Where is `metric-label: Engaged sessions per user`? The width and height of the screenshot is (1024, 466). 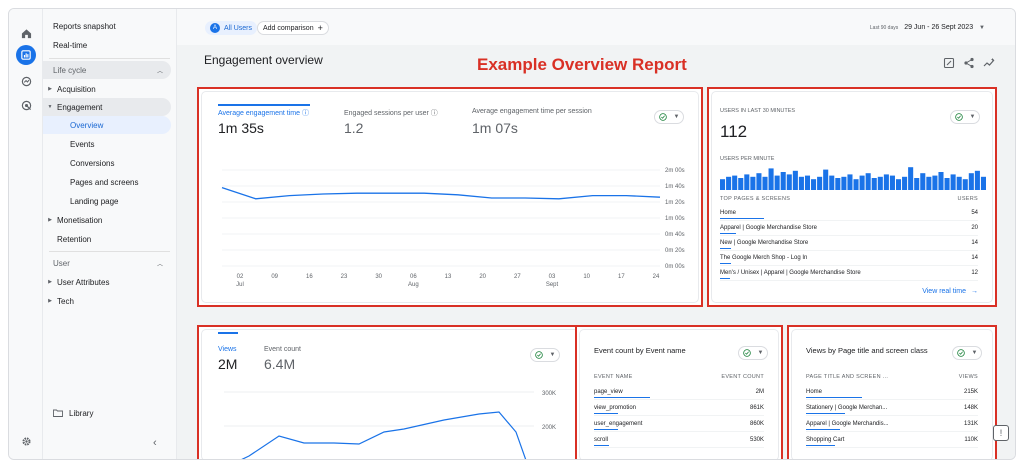
metric-label: Engaged sessions per user is located at coordinates (386, 113).